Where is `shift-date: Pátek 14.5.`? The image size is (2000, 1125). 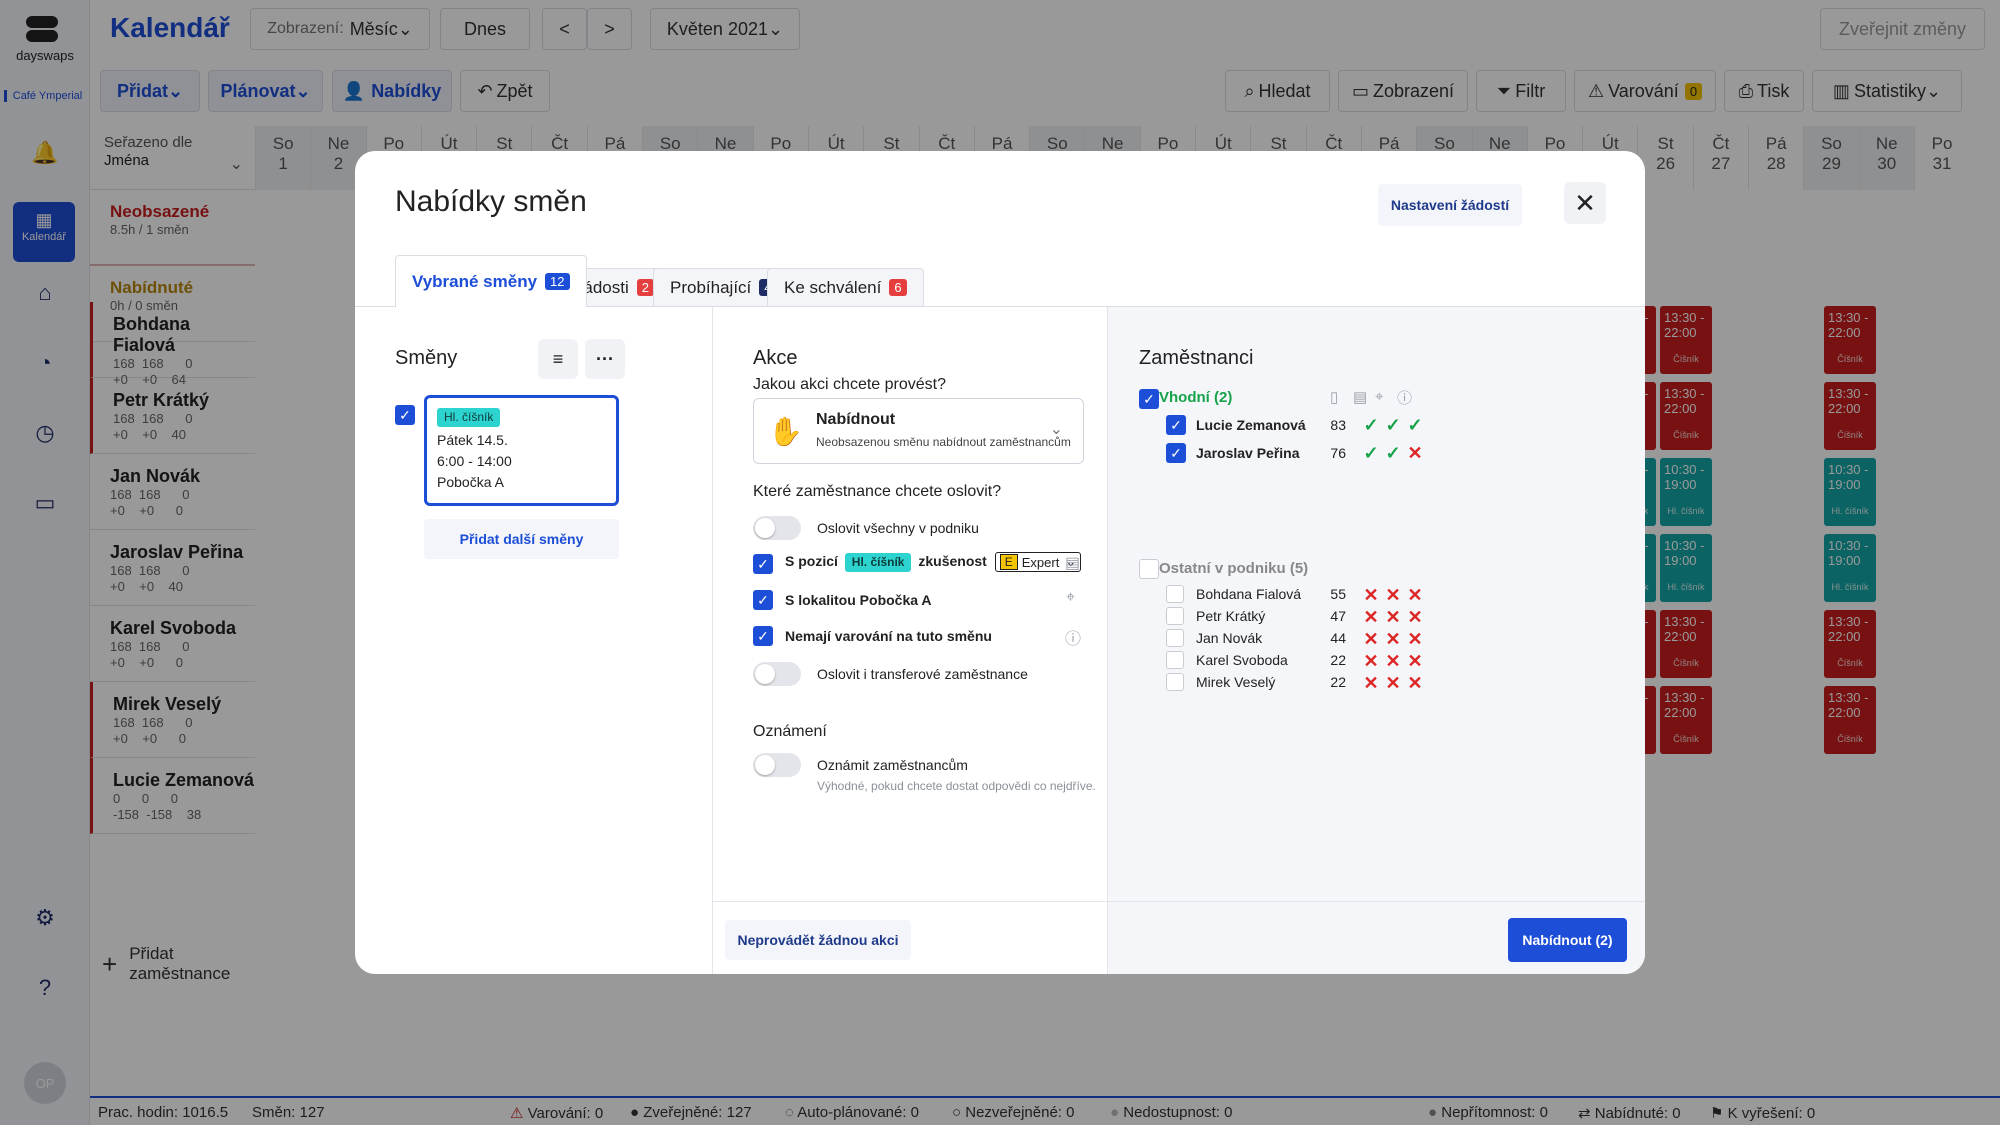
shift-date: Pátek 14.5. is located at coordinates (472, 440).